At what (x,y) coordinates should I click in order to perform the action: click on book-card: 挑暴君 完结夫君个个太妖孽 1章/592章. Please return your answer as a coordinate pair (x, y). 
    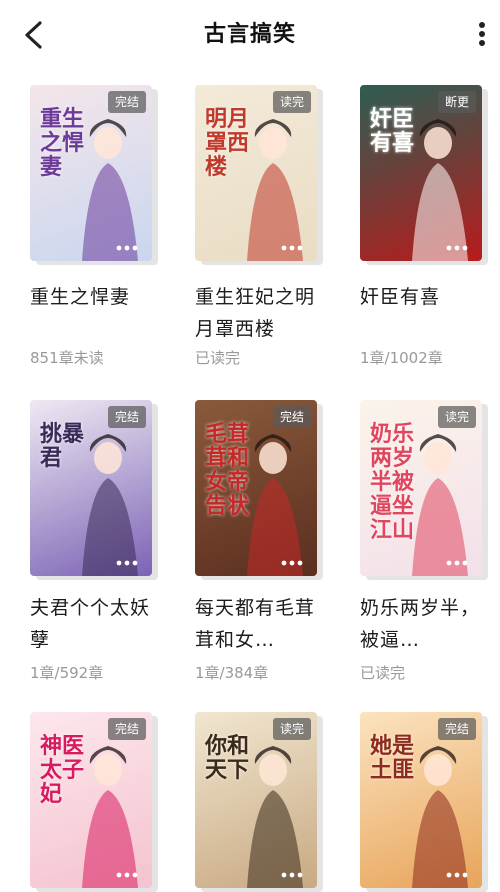
    Looking at the image, I should click on (105, 550).